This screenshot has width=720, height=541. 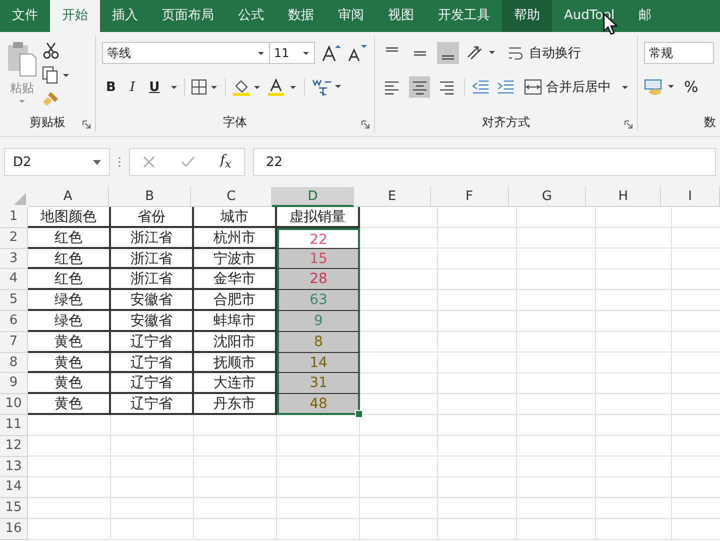 I want to click on formula-input: 22, so click(x=484, y=162).